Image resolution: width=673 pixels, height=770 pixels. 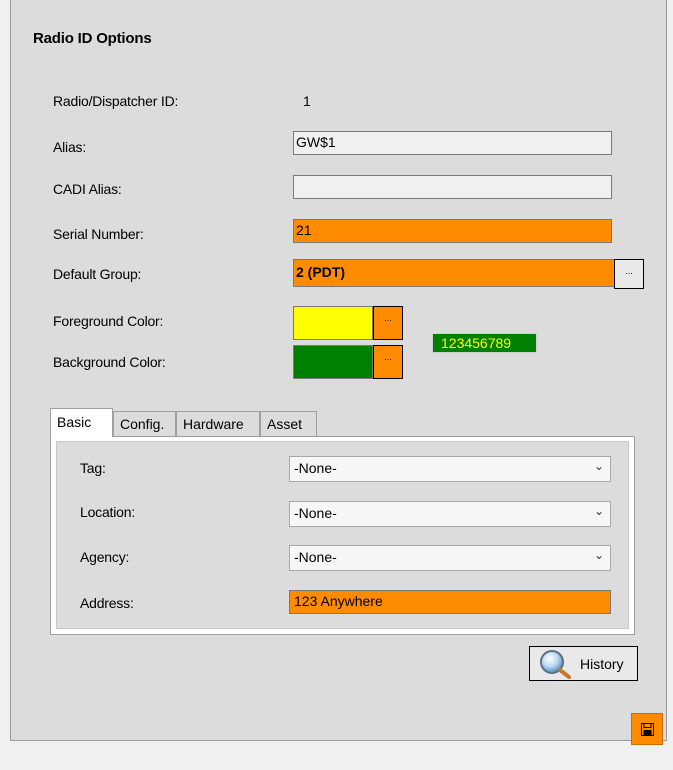 What do you see at coordinates (108, 512) in the screenshot?
I see `location-label: Location:` at bounding box center [108, 512].